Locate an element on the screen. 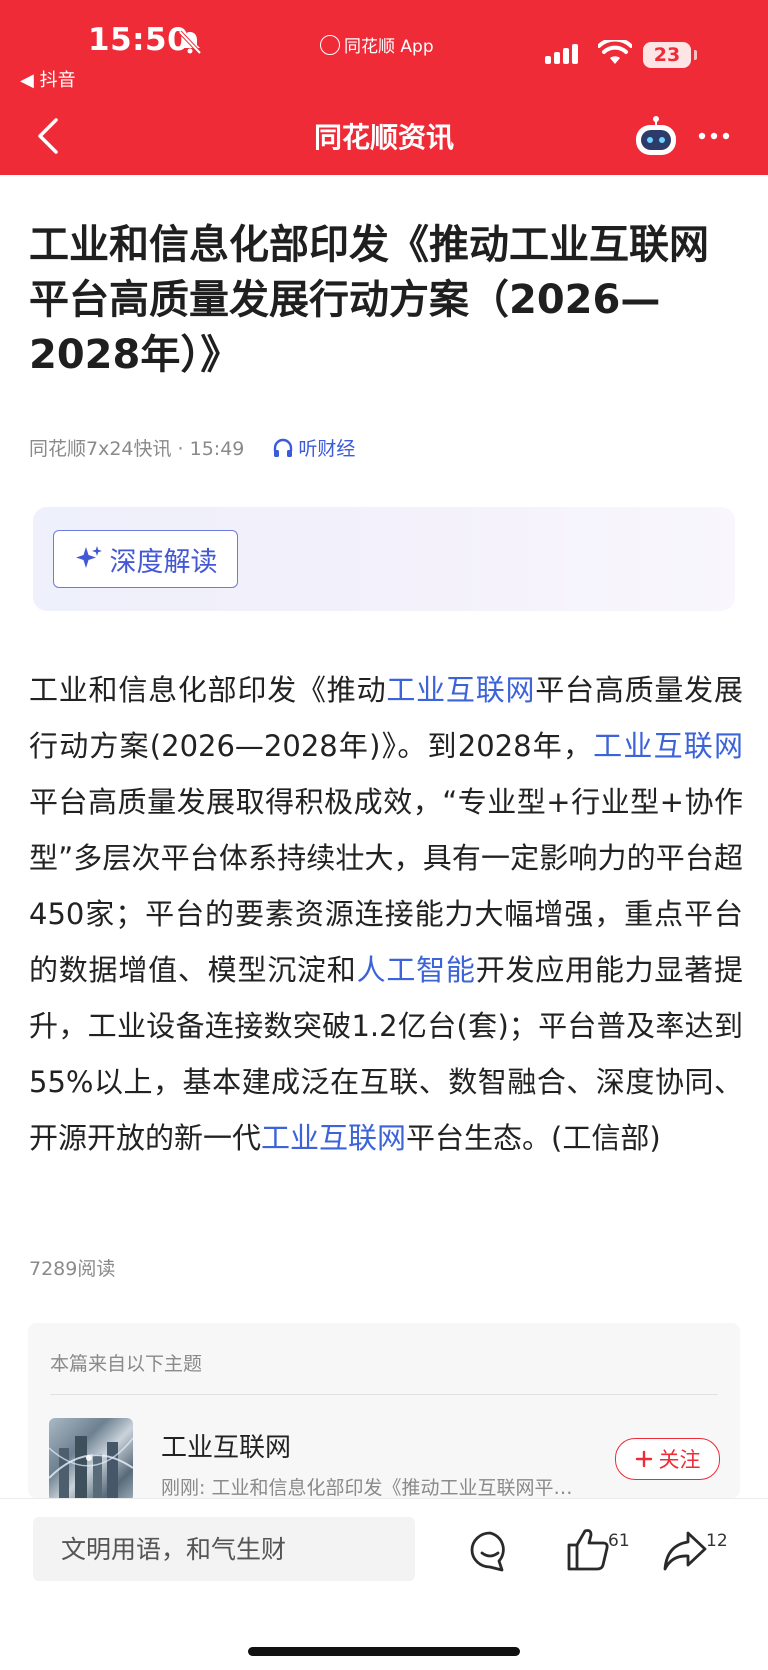 Image resolution: width=768 pixels, height=1670 pixels. read-count: 7289阅读 is located at coordinates (72, 1269).